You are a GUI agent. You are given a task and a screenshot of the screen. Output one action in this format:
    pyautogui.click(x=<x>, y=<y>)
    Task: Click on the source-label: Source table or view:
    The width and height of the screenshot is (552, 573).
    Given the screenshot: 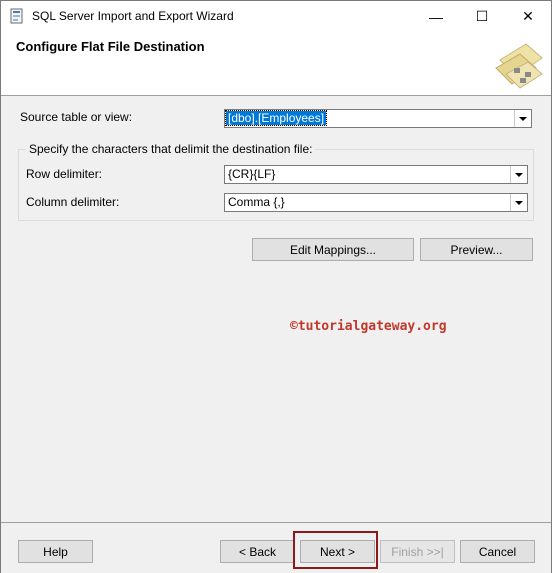 What is the action you would take?
    pyautogui.click(x=76, y=117)
    